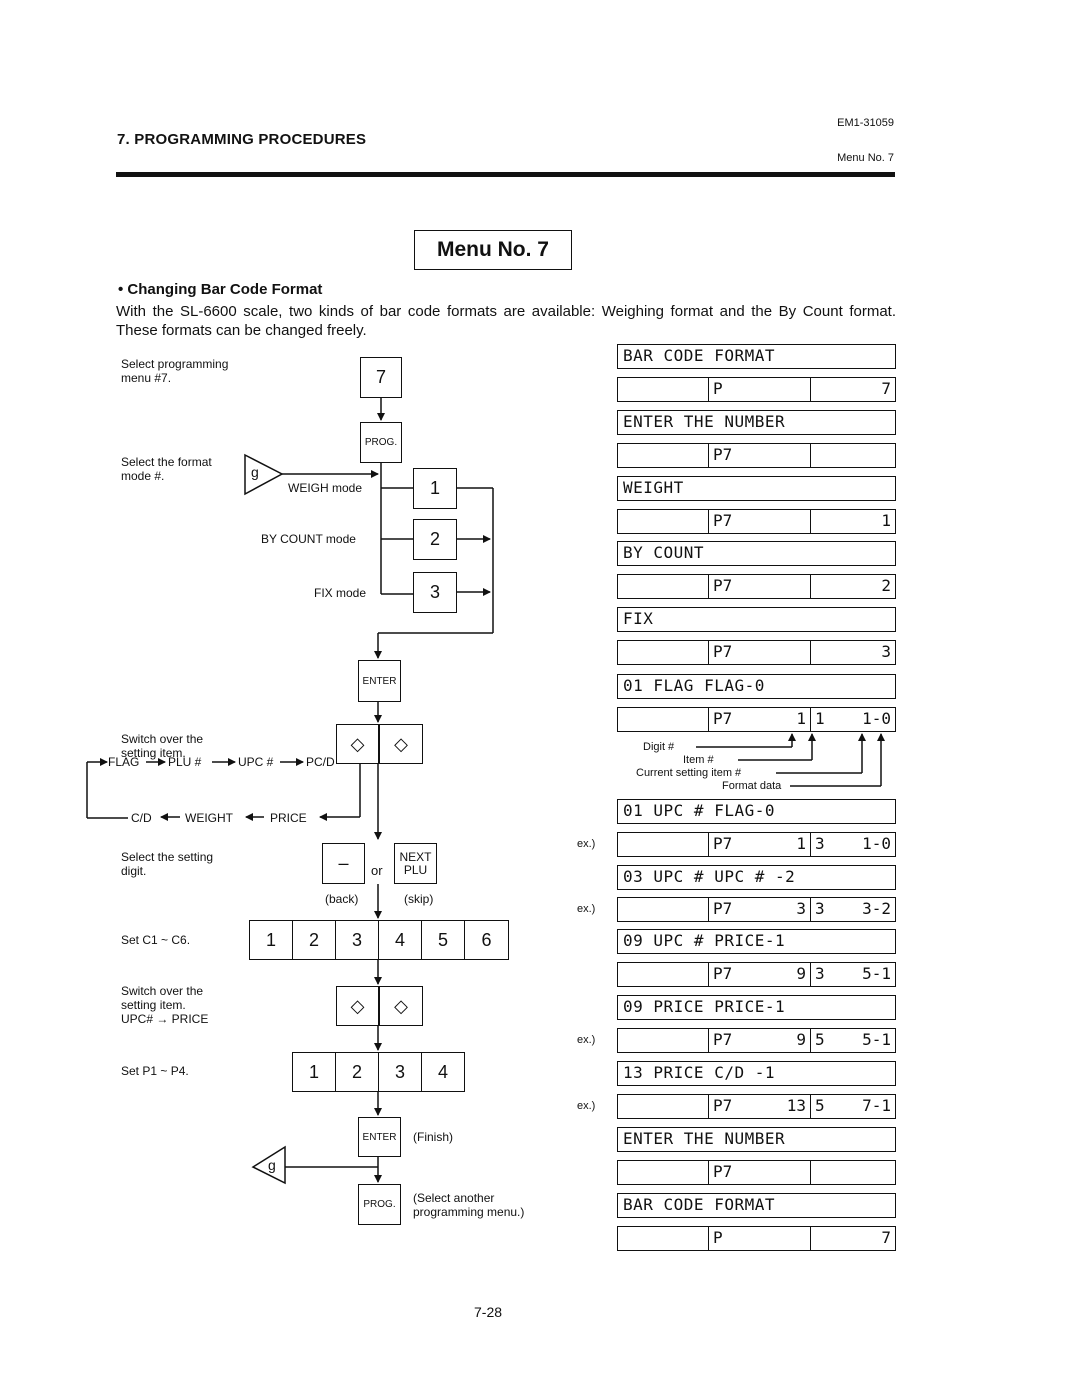 This screenshot has height=1397, width=1080. What do you see at coordinates (760, 909) in the screenshot?
I see `display-cell-program: P7 3` at bounding box center [760, 909].